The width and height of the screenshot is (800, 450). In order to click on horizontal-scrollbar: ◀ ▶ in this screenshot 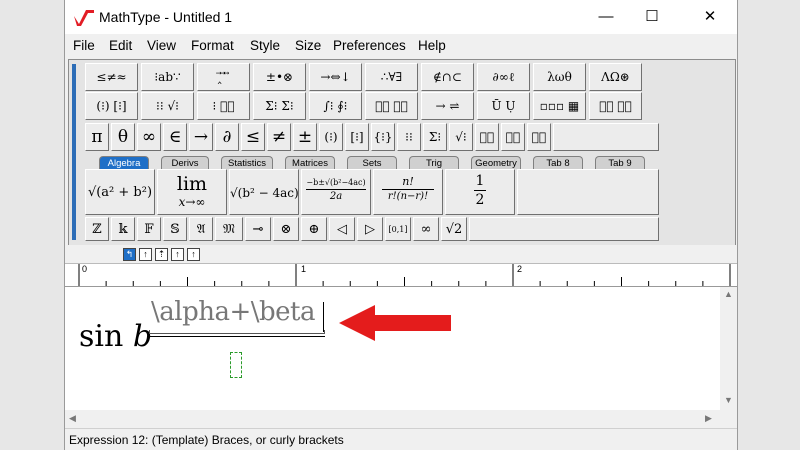, I will do `click(392, 418)`.